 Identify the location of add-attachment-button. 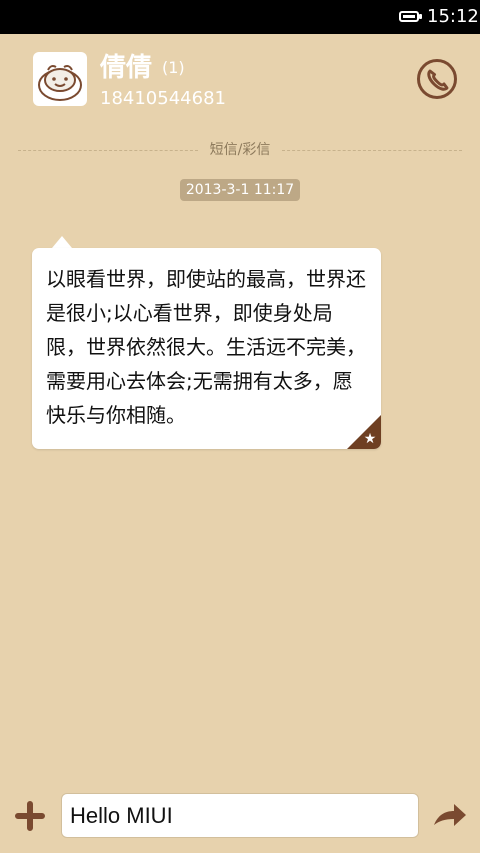
(30, 816).